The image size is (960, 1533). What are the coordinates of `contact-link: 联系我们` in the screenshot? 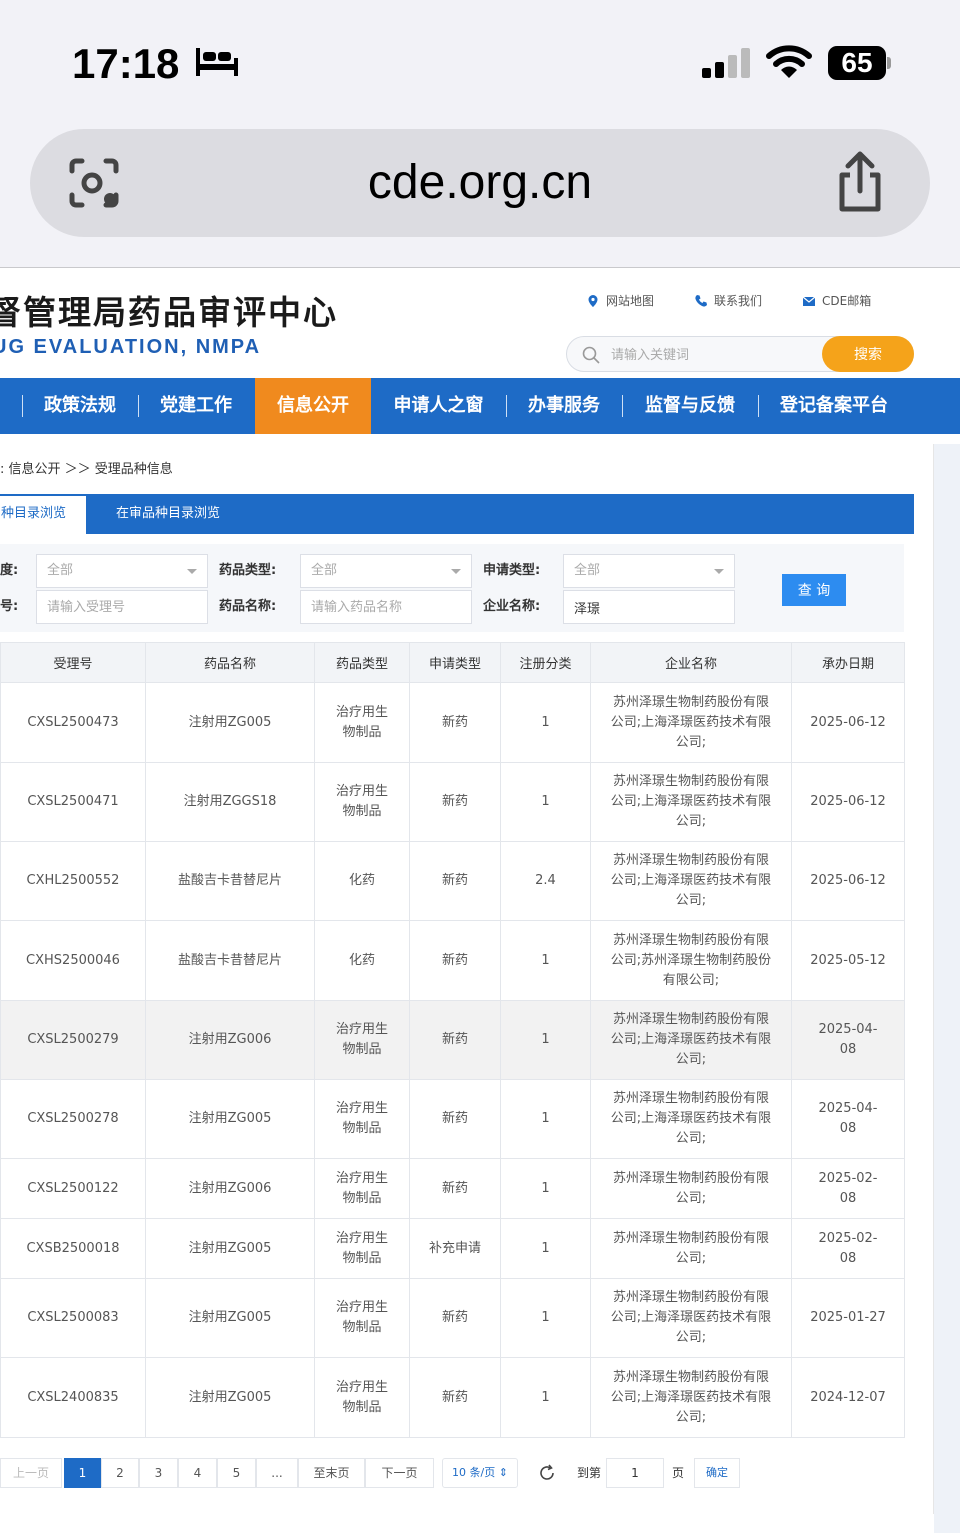 It's located at (728, 300).